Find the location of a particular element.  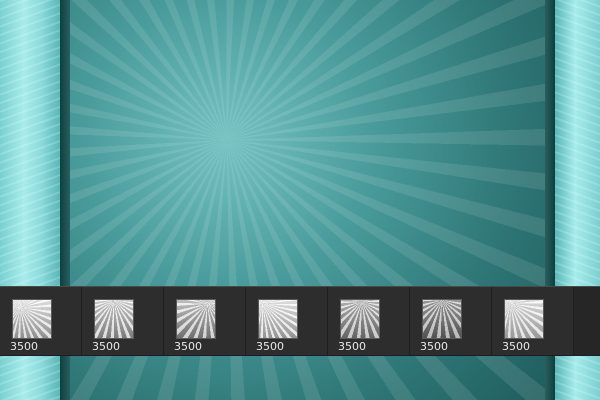

brush-thumbnail-1: 3500 is located at coordinates (41, 321).